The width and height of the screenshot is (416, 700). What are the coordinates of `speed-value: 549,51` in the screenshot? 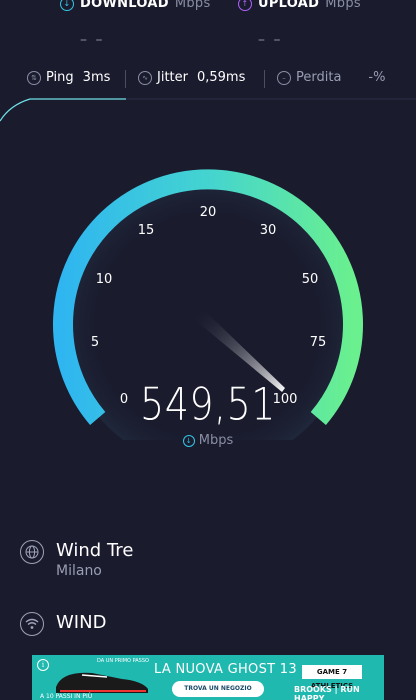 It's located at (208, 404).